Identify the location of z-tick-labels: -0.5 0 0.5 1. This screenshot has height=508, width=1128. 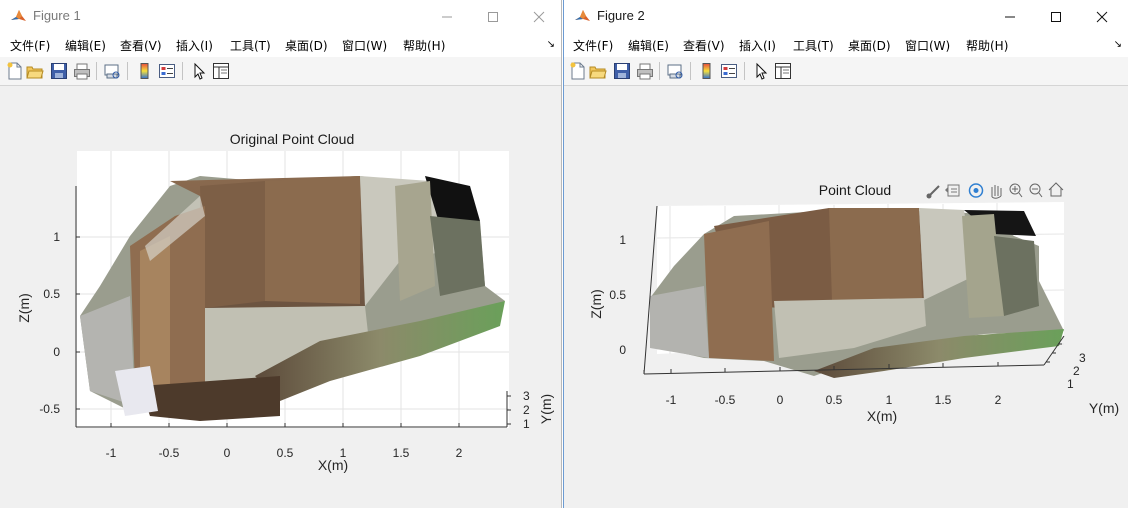
(49, 323).